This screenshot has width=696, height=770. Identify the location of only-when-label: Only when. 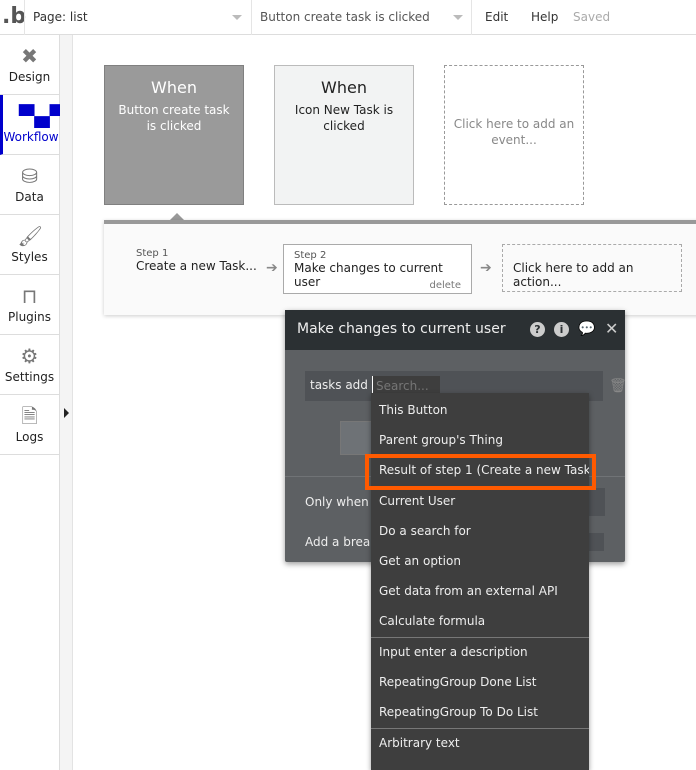
(337, 502).